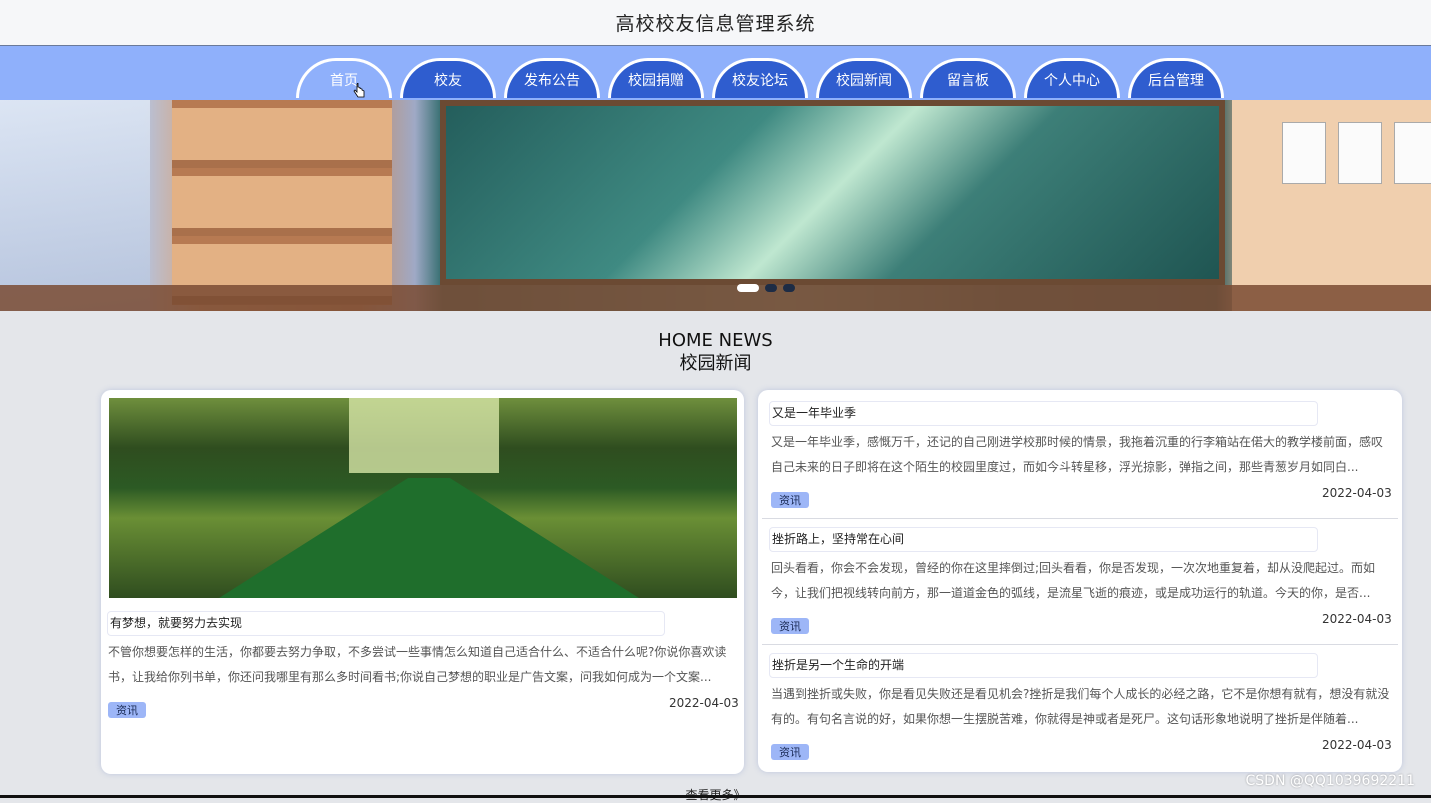 The width and height of the screenshot is (1431, 803). Describe the element at coordinates (344, 78) in the screenshot. I see `nav-item-home: 首页` at that location.